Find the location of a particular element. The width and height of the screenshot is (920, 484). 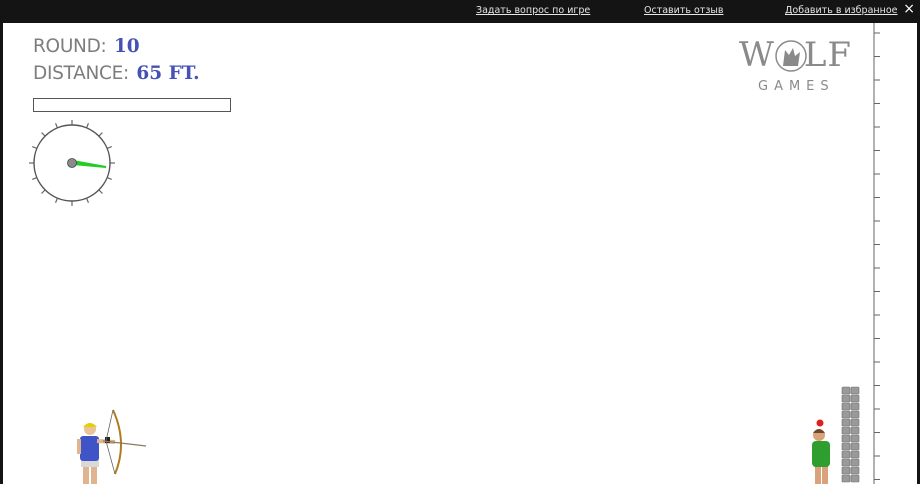

distance-ruler is located at coordinates (876, 253).